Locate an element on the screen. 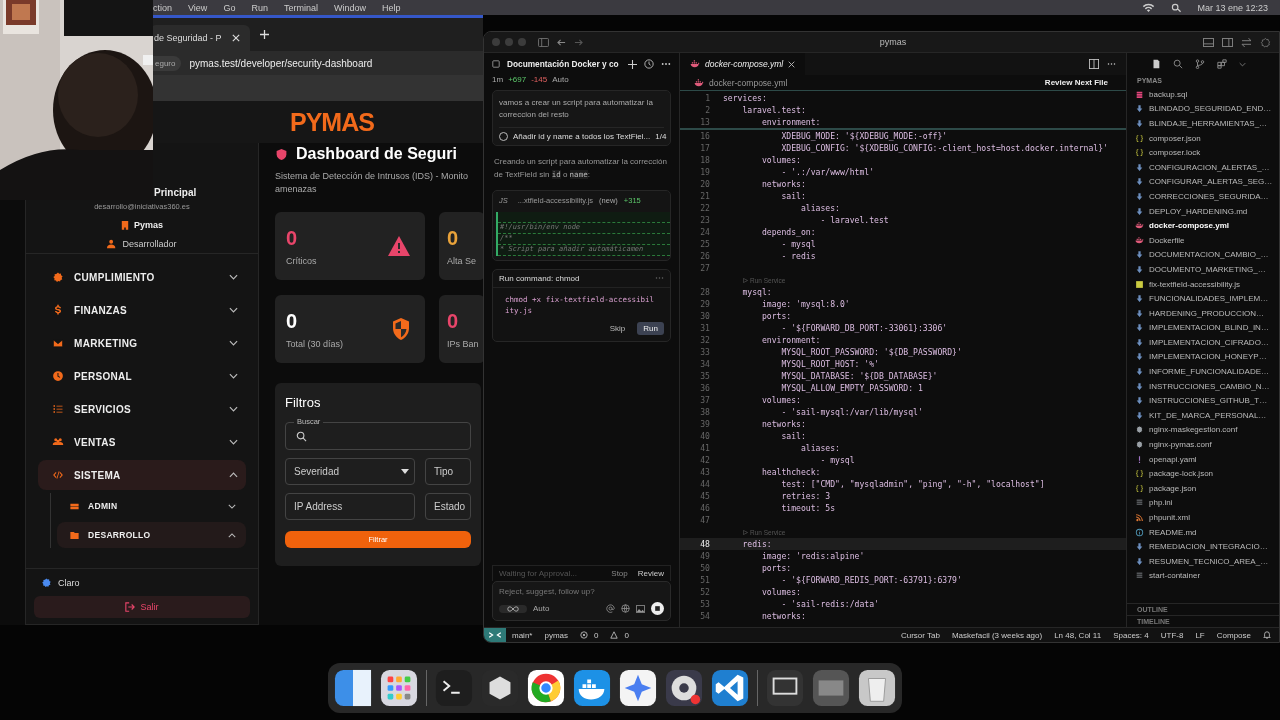 This screenshot has height=720, width=1280. nav-item: MARKETING is located at coordinates (142, 343).